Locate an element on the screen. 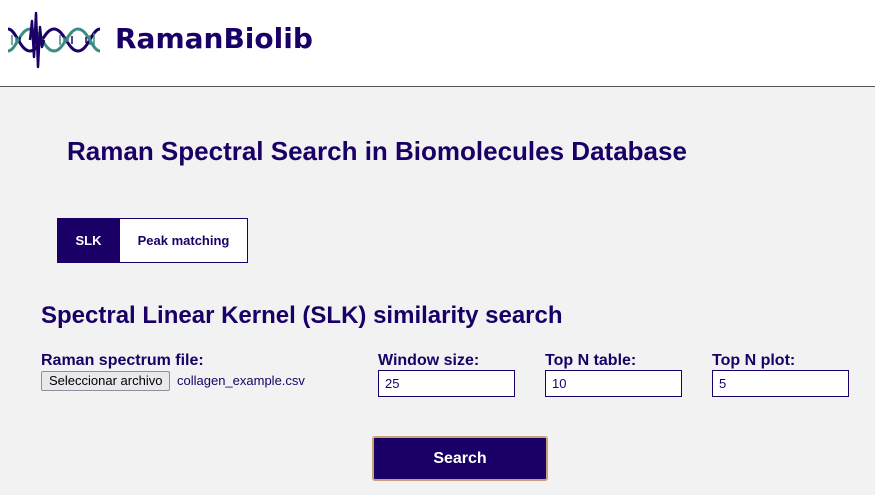  top-n-table-input is located at coordinates (613, 383).